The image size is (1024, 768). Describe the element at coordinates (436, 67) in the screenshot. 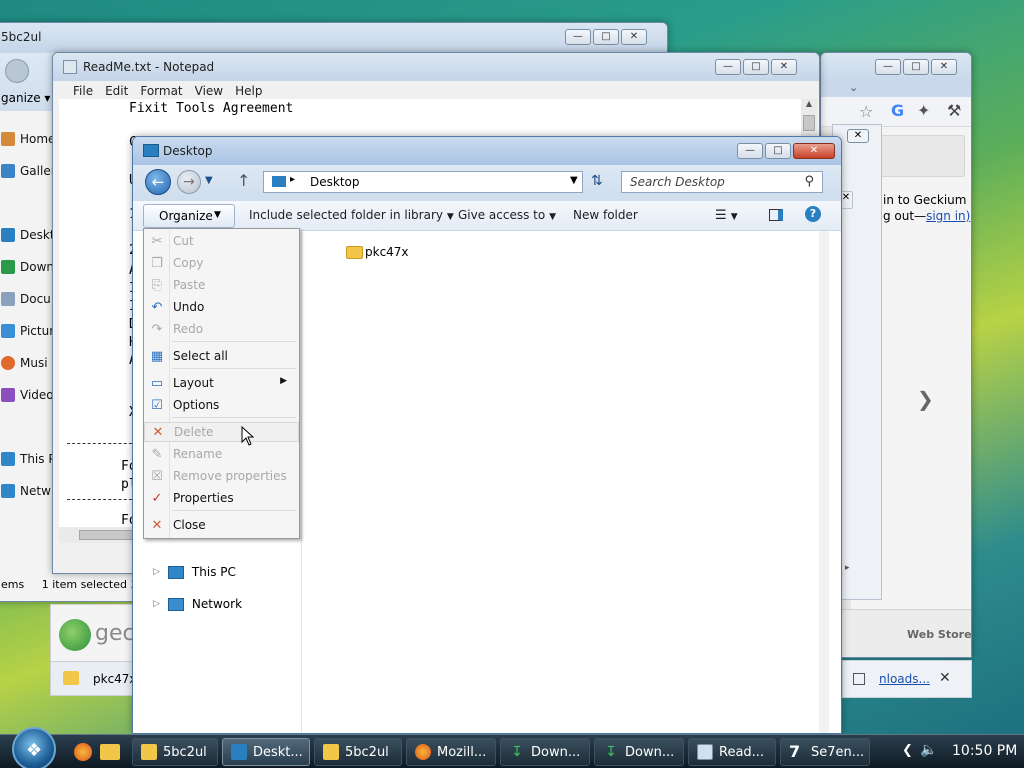

I see `notepad-titlebar: ReadMe.txt - Notepad — □ ✕` at that location.